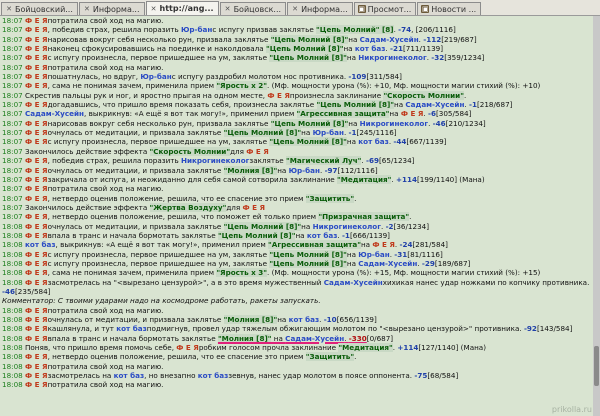 Image resolution: width=600 pixels, height=416 pixels. Describe the element at coordinates (330, 357) in the screenshot. I see `spell-name: "Защитить"` at that location.